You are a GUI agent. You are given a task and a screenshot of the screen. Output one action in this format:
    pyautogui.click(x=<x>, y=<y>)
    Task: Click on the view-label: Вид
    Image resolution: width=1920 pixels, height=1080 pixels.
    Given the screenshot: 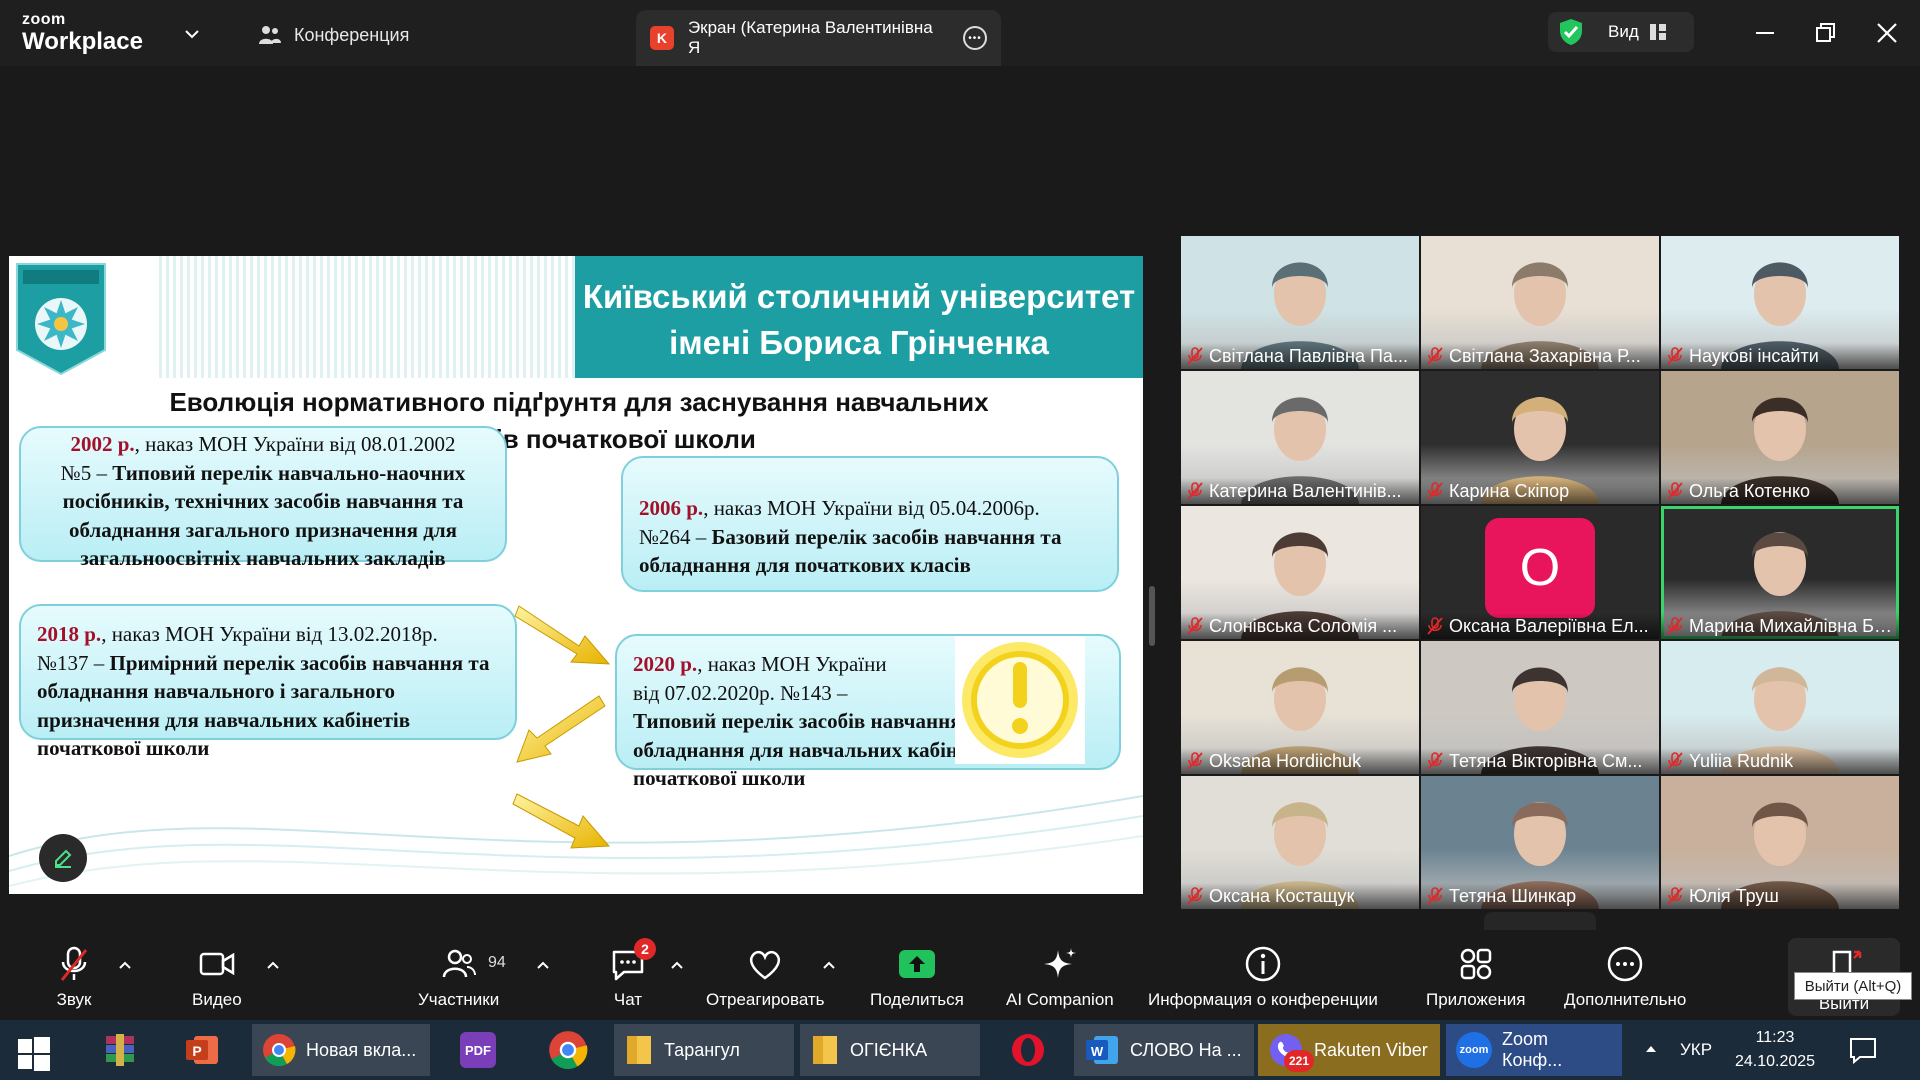 What is the action you would take?
    pyautogui.click(x=1623, y=31)
    